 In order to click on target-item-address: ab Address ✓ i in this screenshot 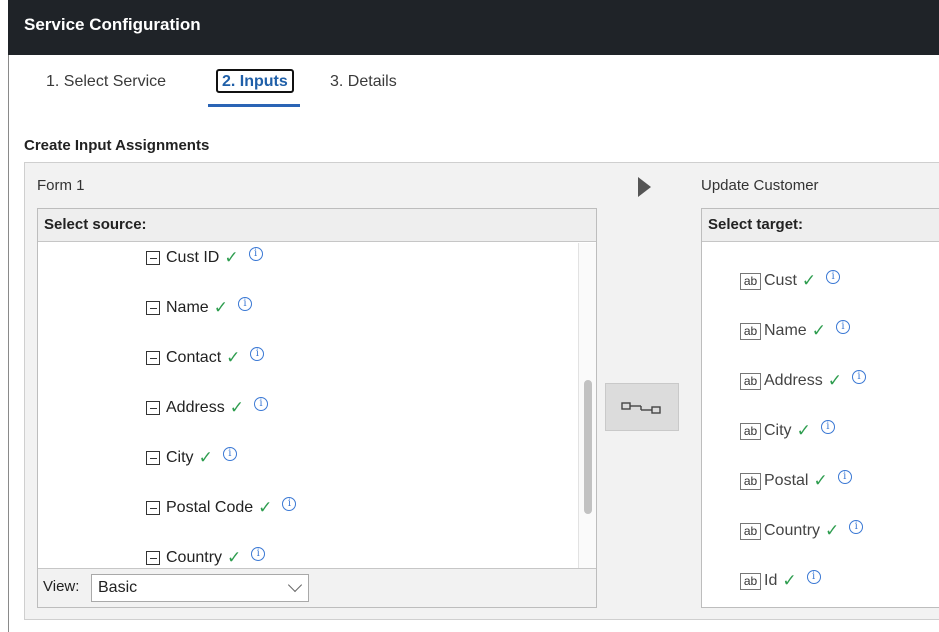, I will do `click(803, 381)`.